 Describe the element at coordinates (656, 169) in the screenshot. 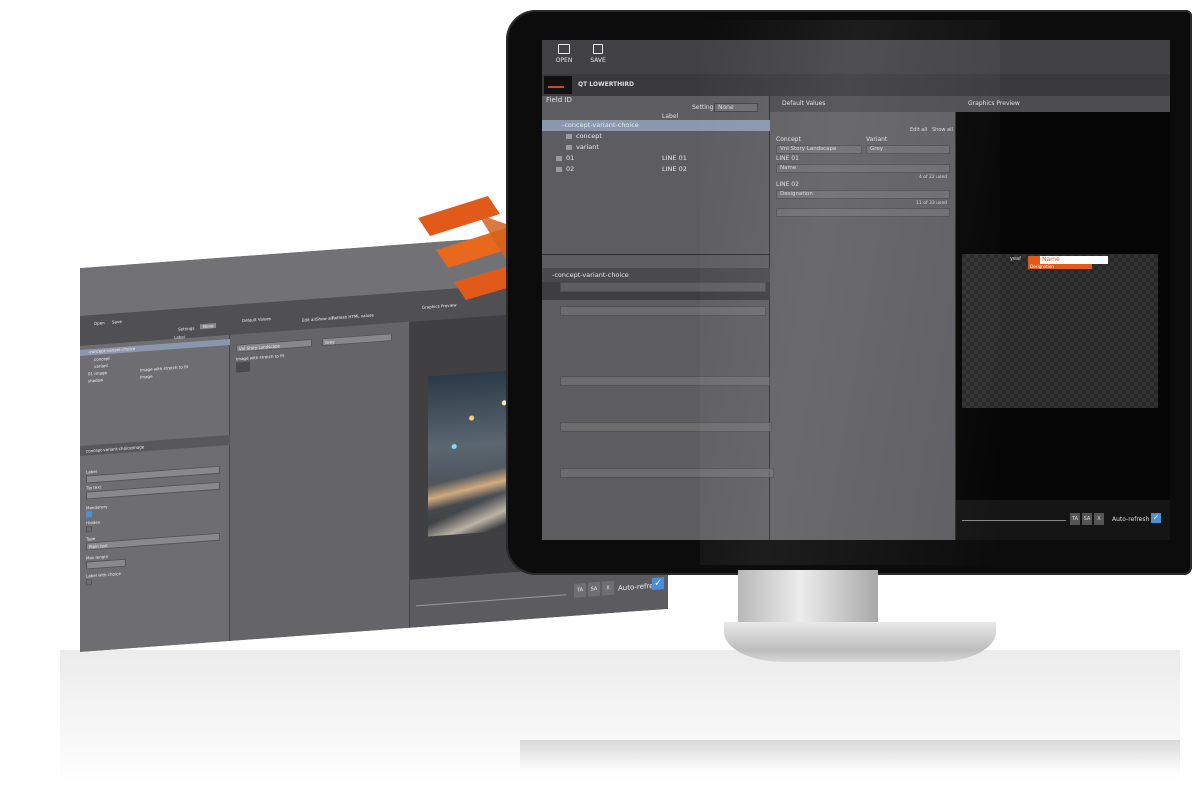

I see `tree-item: 02 LINE 02` at that location.